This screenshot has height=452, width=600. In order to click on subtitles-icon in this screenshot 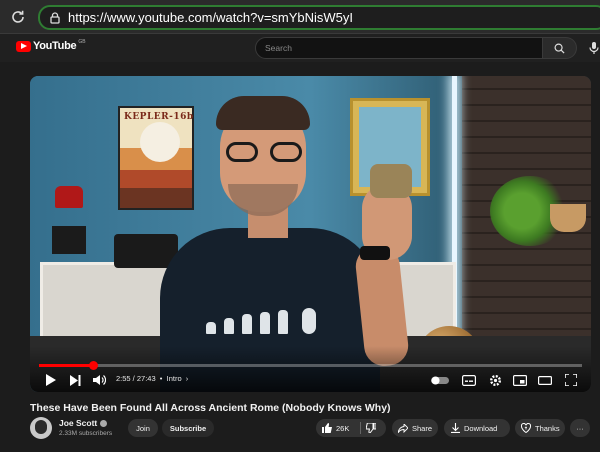, I will do `click(469, 380)`.